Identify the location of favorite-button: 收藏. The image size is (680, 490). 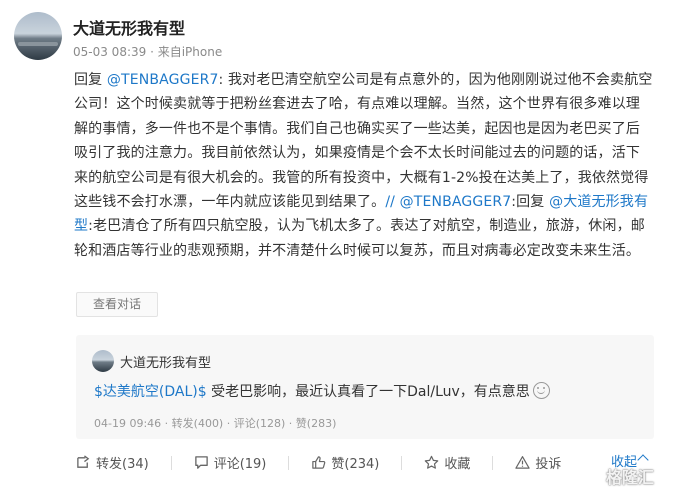
(447, 462).